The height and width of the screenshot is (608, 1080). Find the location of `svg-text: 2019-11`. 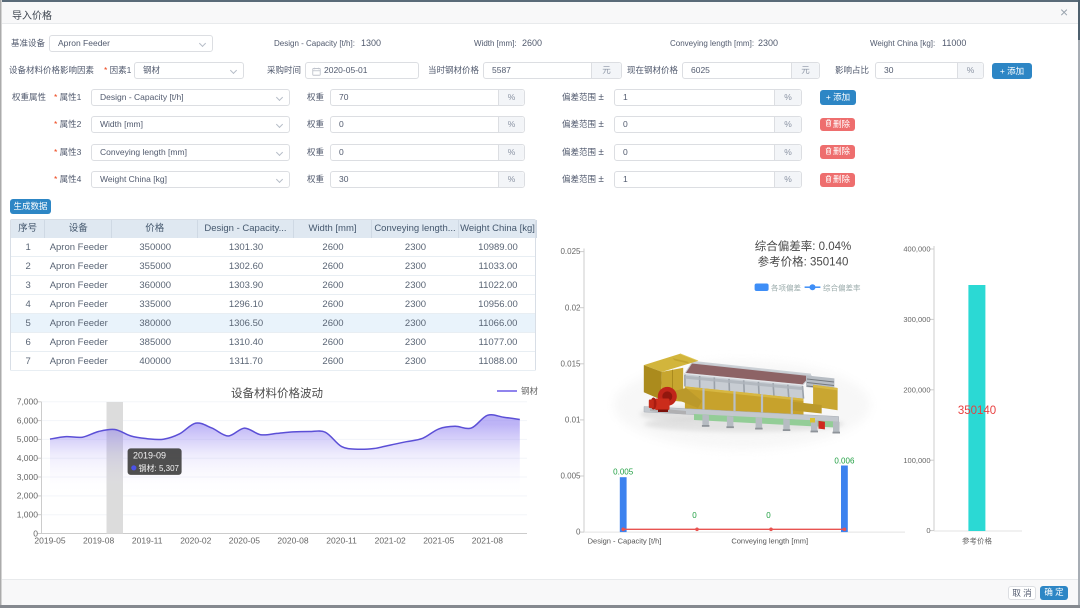

svg-text: 2019-11 is located at coordinates (147, 541).